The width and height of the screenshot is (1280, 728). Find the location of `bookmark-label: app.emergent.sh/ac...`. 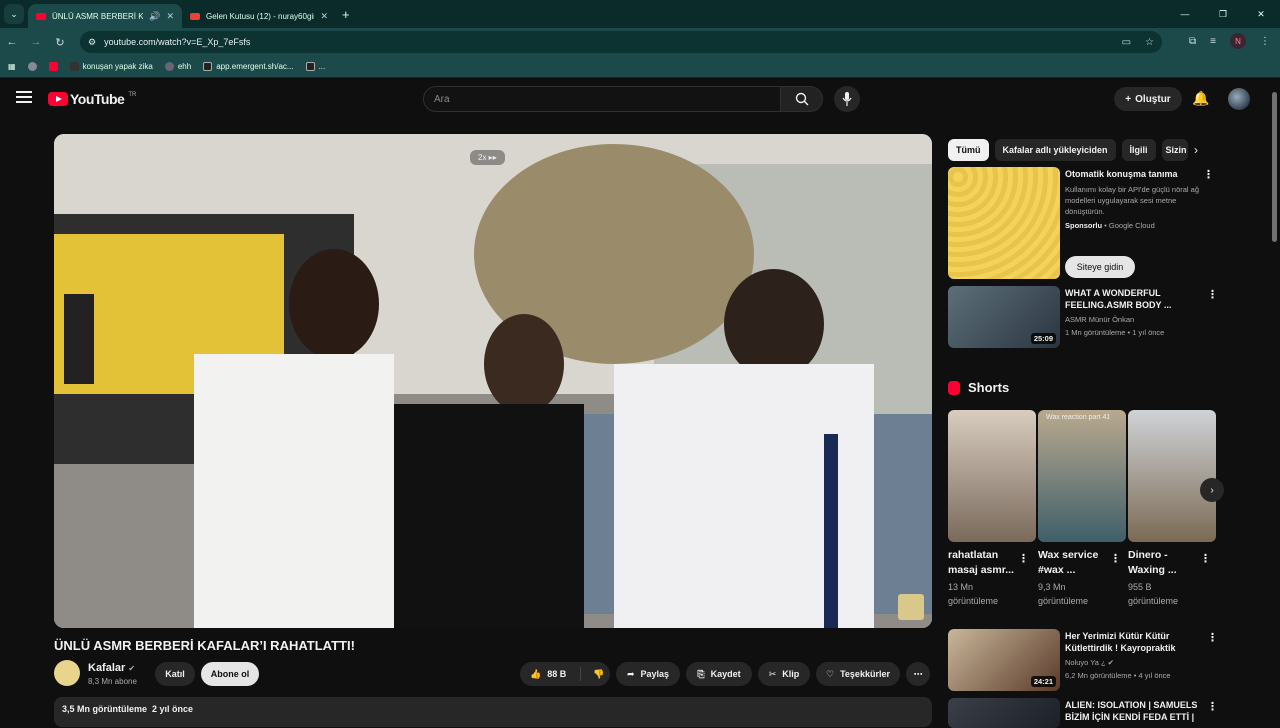

bookmark-label: app.emergent.sh/ac... is located at coordinates (255, 66).